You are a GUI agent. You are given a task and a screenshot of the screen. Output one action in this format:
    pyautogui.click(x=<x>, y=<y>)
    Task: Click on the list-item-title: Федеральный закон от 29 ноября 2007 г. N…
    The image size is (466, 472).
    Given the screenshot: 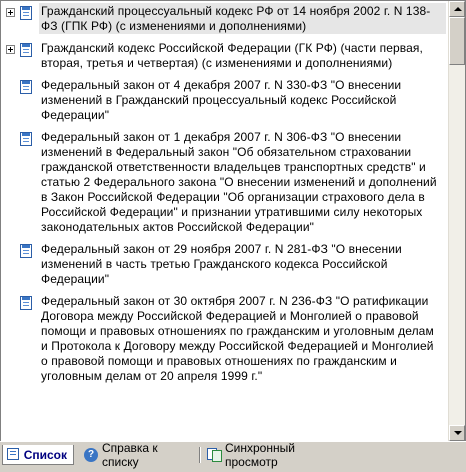 What is the action you would take?
    pyautogui.click(x=221, y=264)
    